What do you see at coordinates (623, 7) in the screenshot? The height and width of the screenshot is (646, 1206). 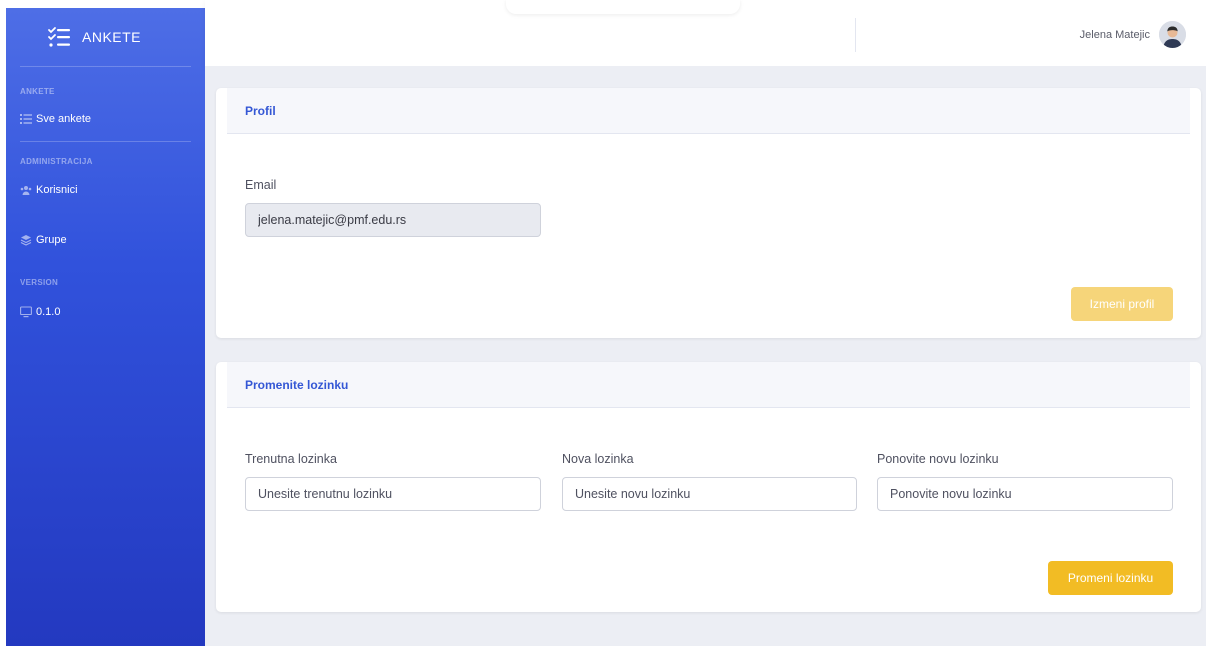 I see `topbar-search-area` at bounding box center [623, 7].